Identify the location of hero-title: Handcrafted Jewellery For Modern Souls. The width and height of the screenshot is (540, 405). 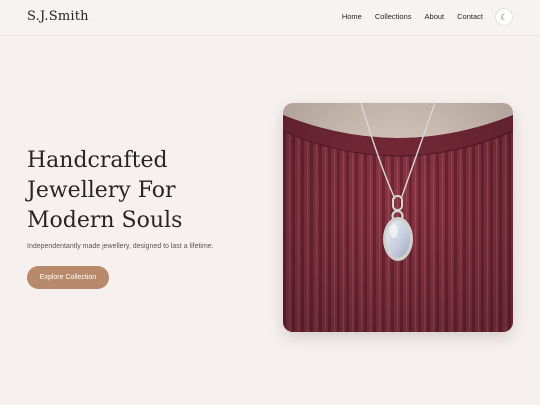
(142, 191).